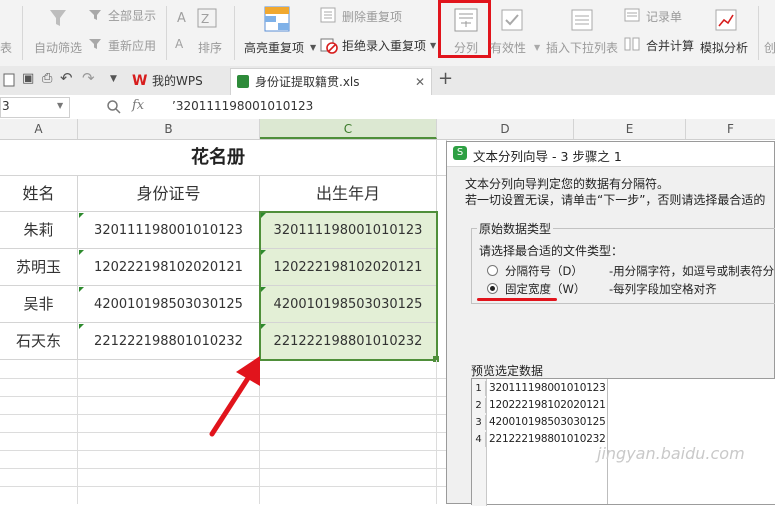 Image resolution: width=775 pixels, height=506 pixels. I want to click on sort-button: AZ A 排序, so click(199, 32).